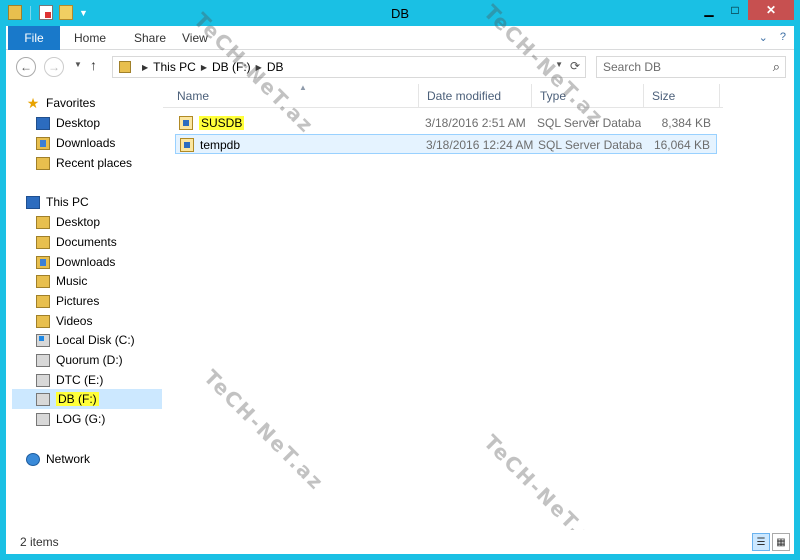 The height and width of the screenshot is (560, 800). What do you see at coordinates (71, 103) in the screenshot?
I see `nav-label: Favorites` at bounding box center [71, 103].